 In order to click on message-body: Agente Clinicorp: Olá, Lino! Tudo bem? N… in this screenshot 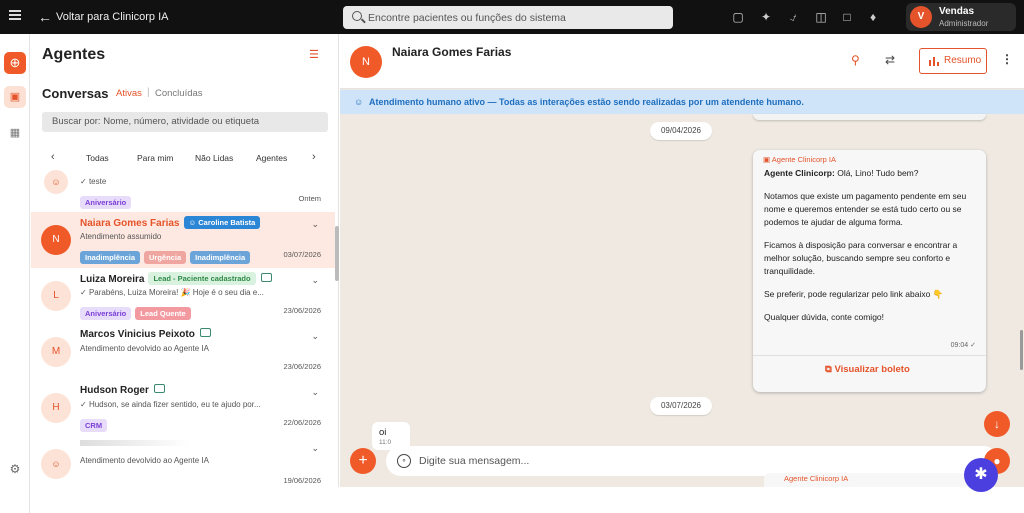, I will do `click(865, 245)`.